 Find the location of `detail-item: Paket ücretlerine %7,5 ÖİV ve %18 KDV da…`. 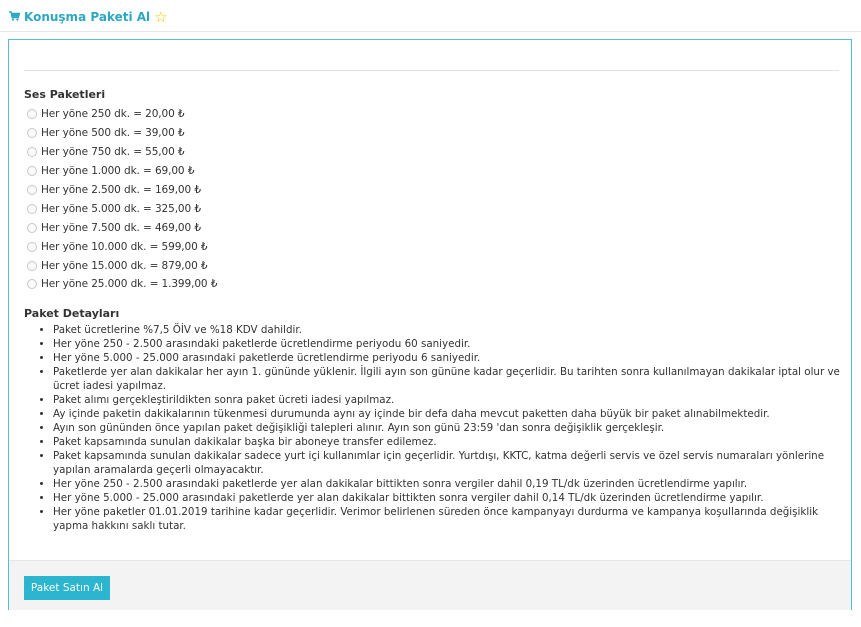

detail-item: Paket ücretlerine %7,5 ÖİV ve %18 KDV da… is located at coordinates (453, 330).